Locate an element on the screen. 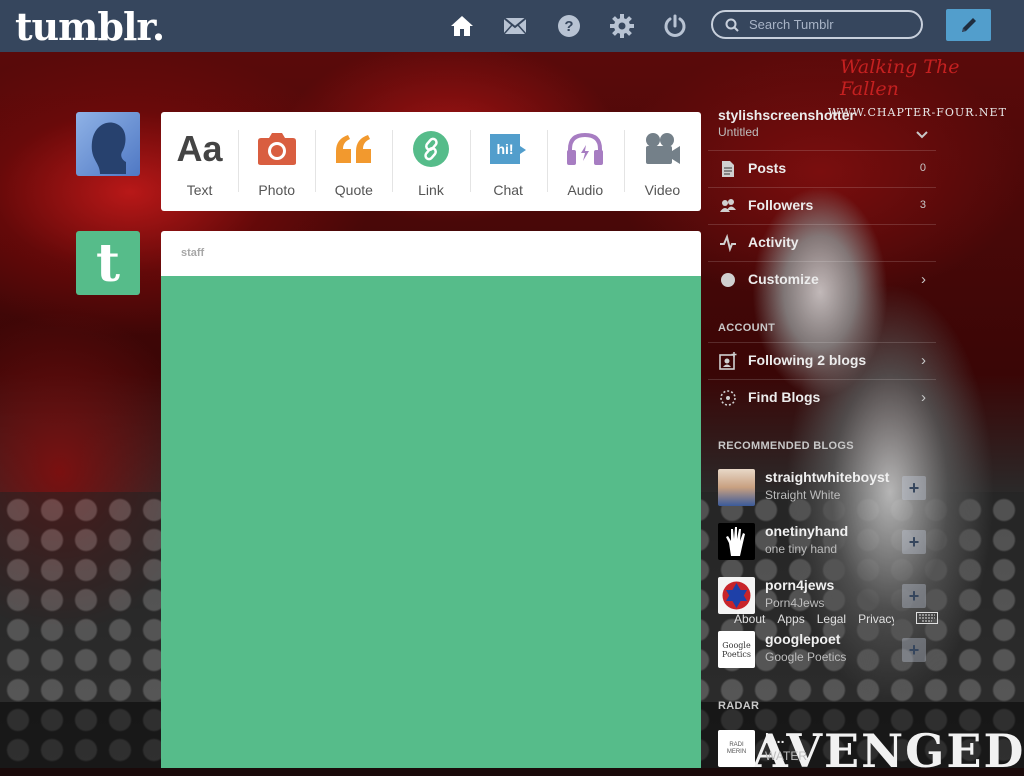  post-type-text: Aa Text is located at coordinates (199, 161).